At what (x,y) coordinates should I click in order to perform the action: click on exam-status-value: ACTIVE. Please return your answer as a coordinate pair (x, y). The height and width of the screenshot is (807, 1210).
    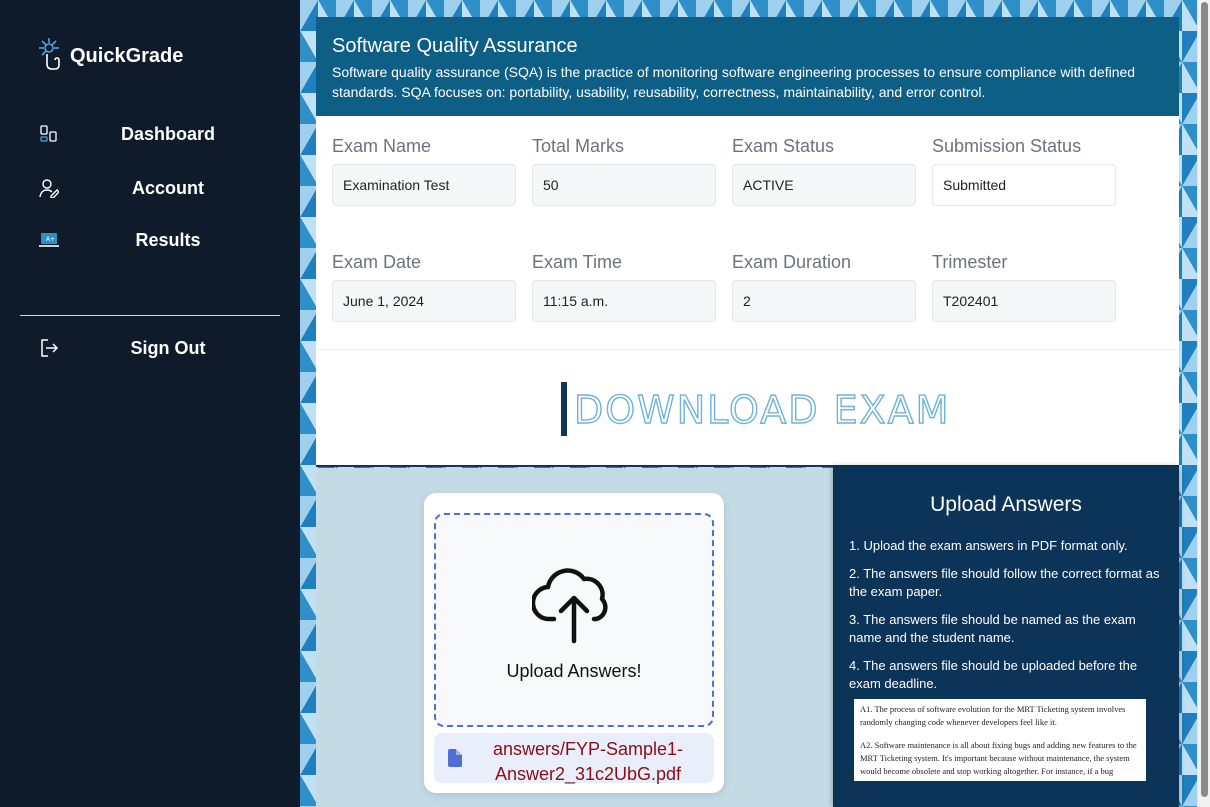
    Looking at the image, I should click on (824, 185).